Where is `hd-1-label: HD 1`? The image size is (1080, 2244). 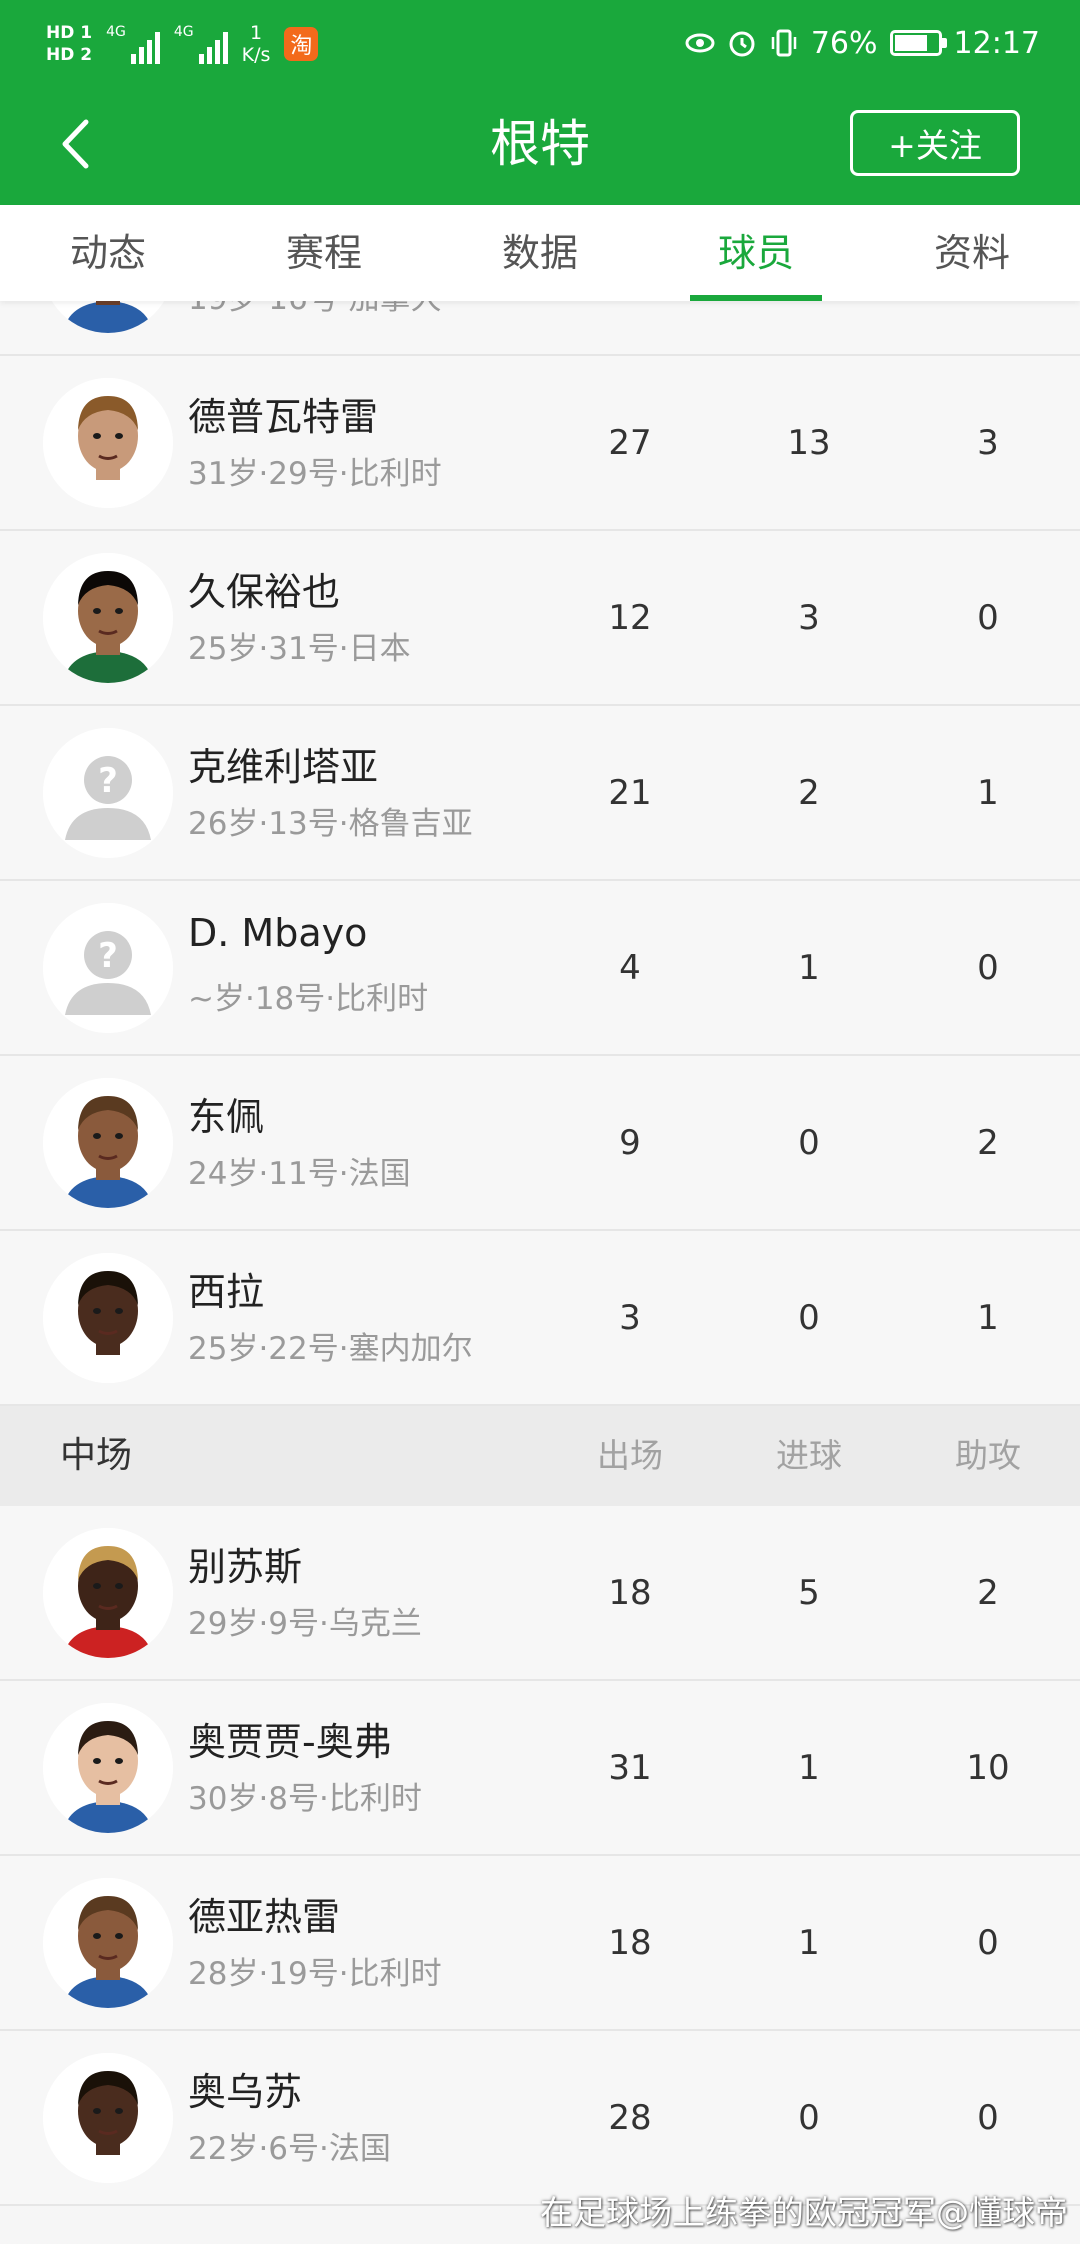
hd-1-label: HD 1 is located at coordinates (69, 33).